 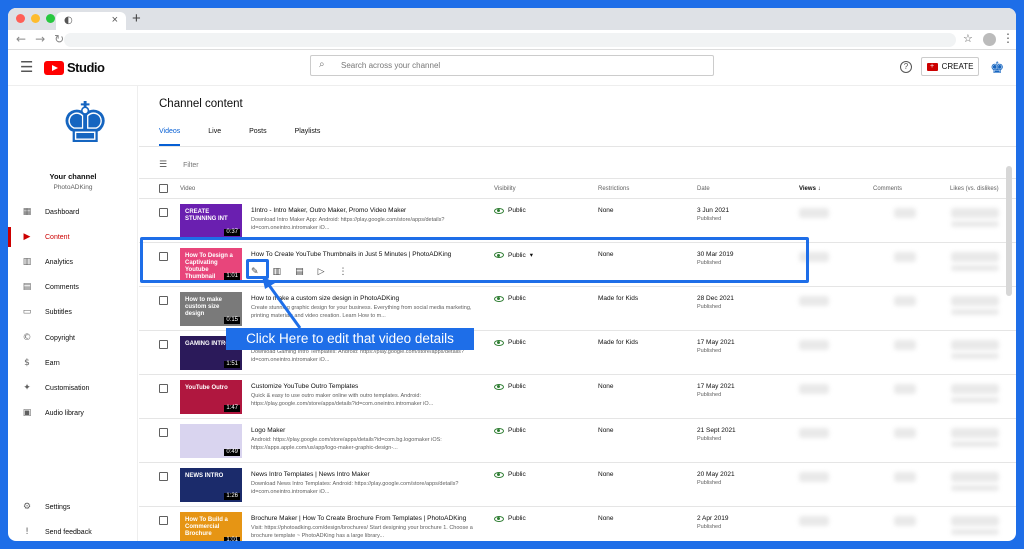 I want to click on browser-menu-icon: ⋮, so click(x=1008, y=38).